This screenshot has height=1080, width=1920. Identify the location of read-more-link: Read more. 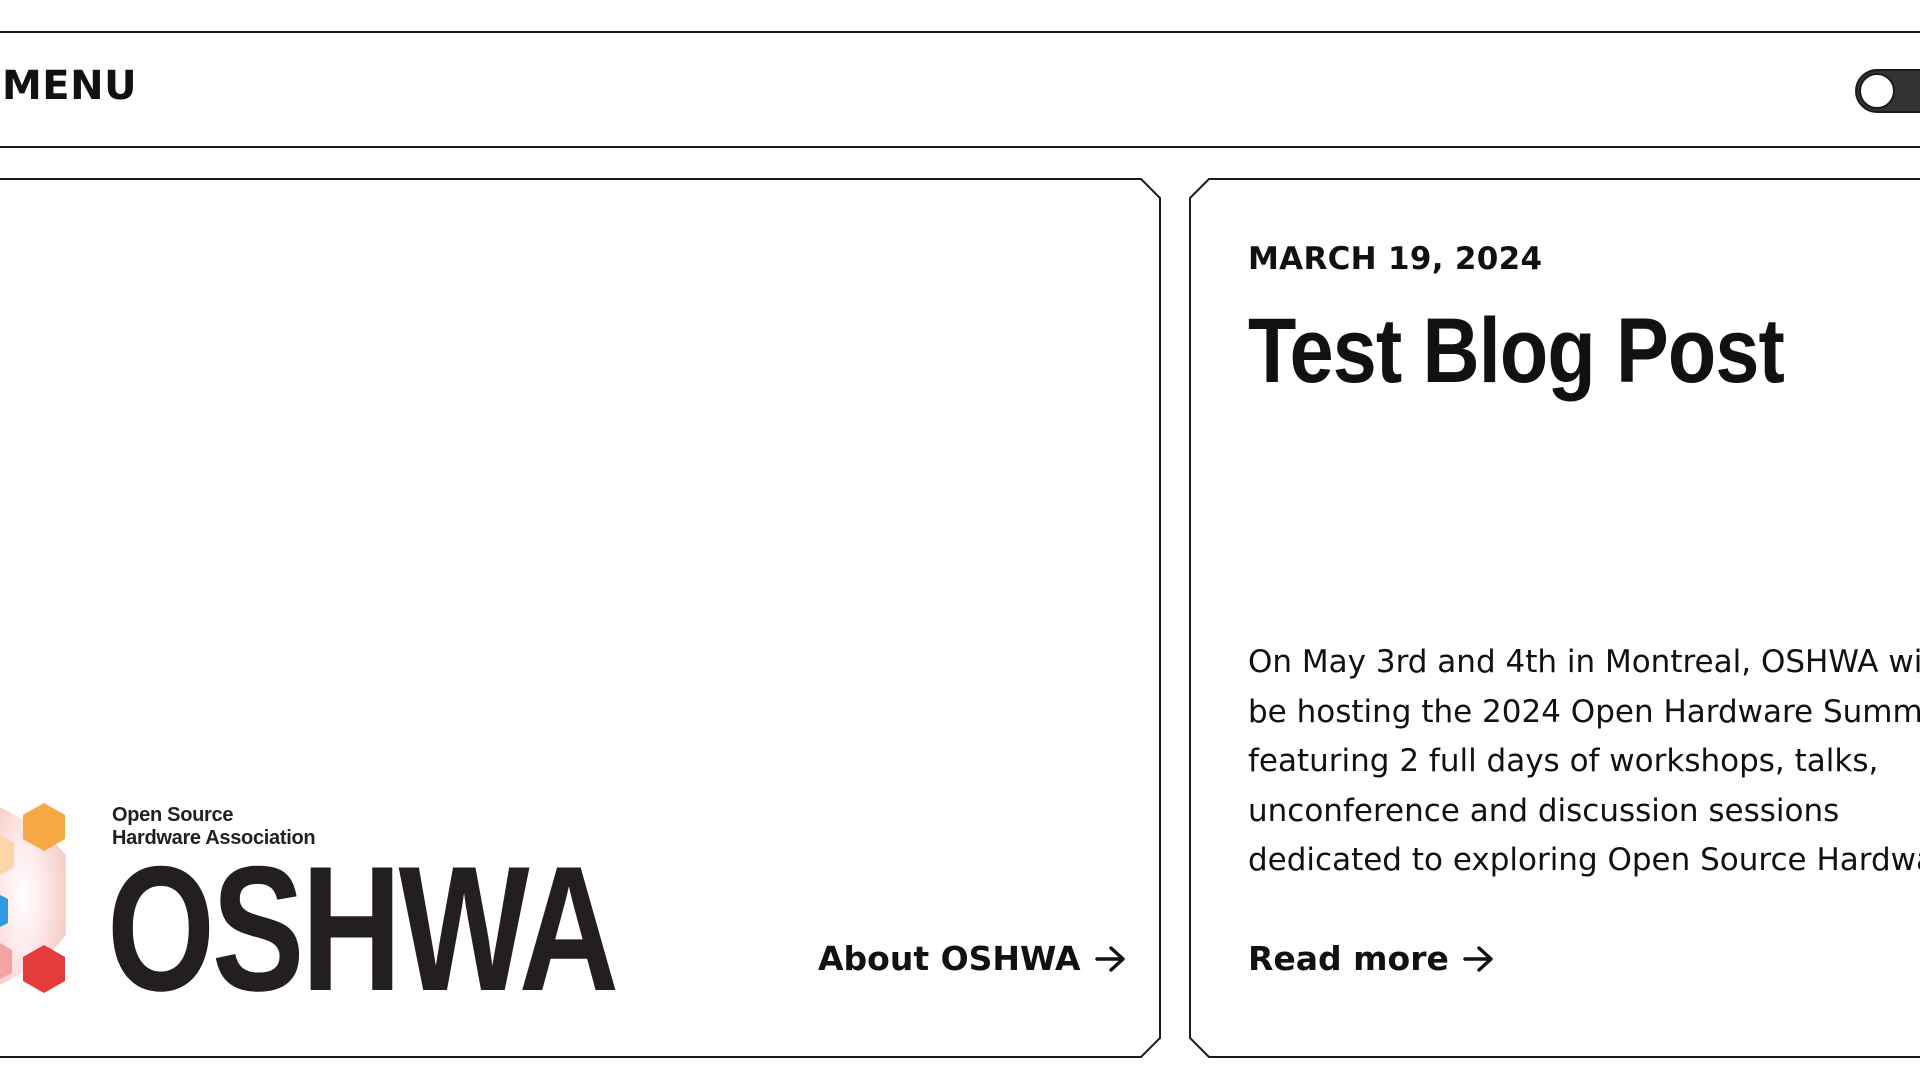
(1371, 958).